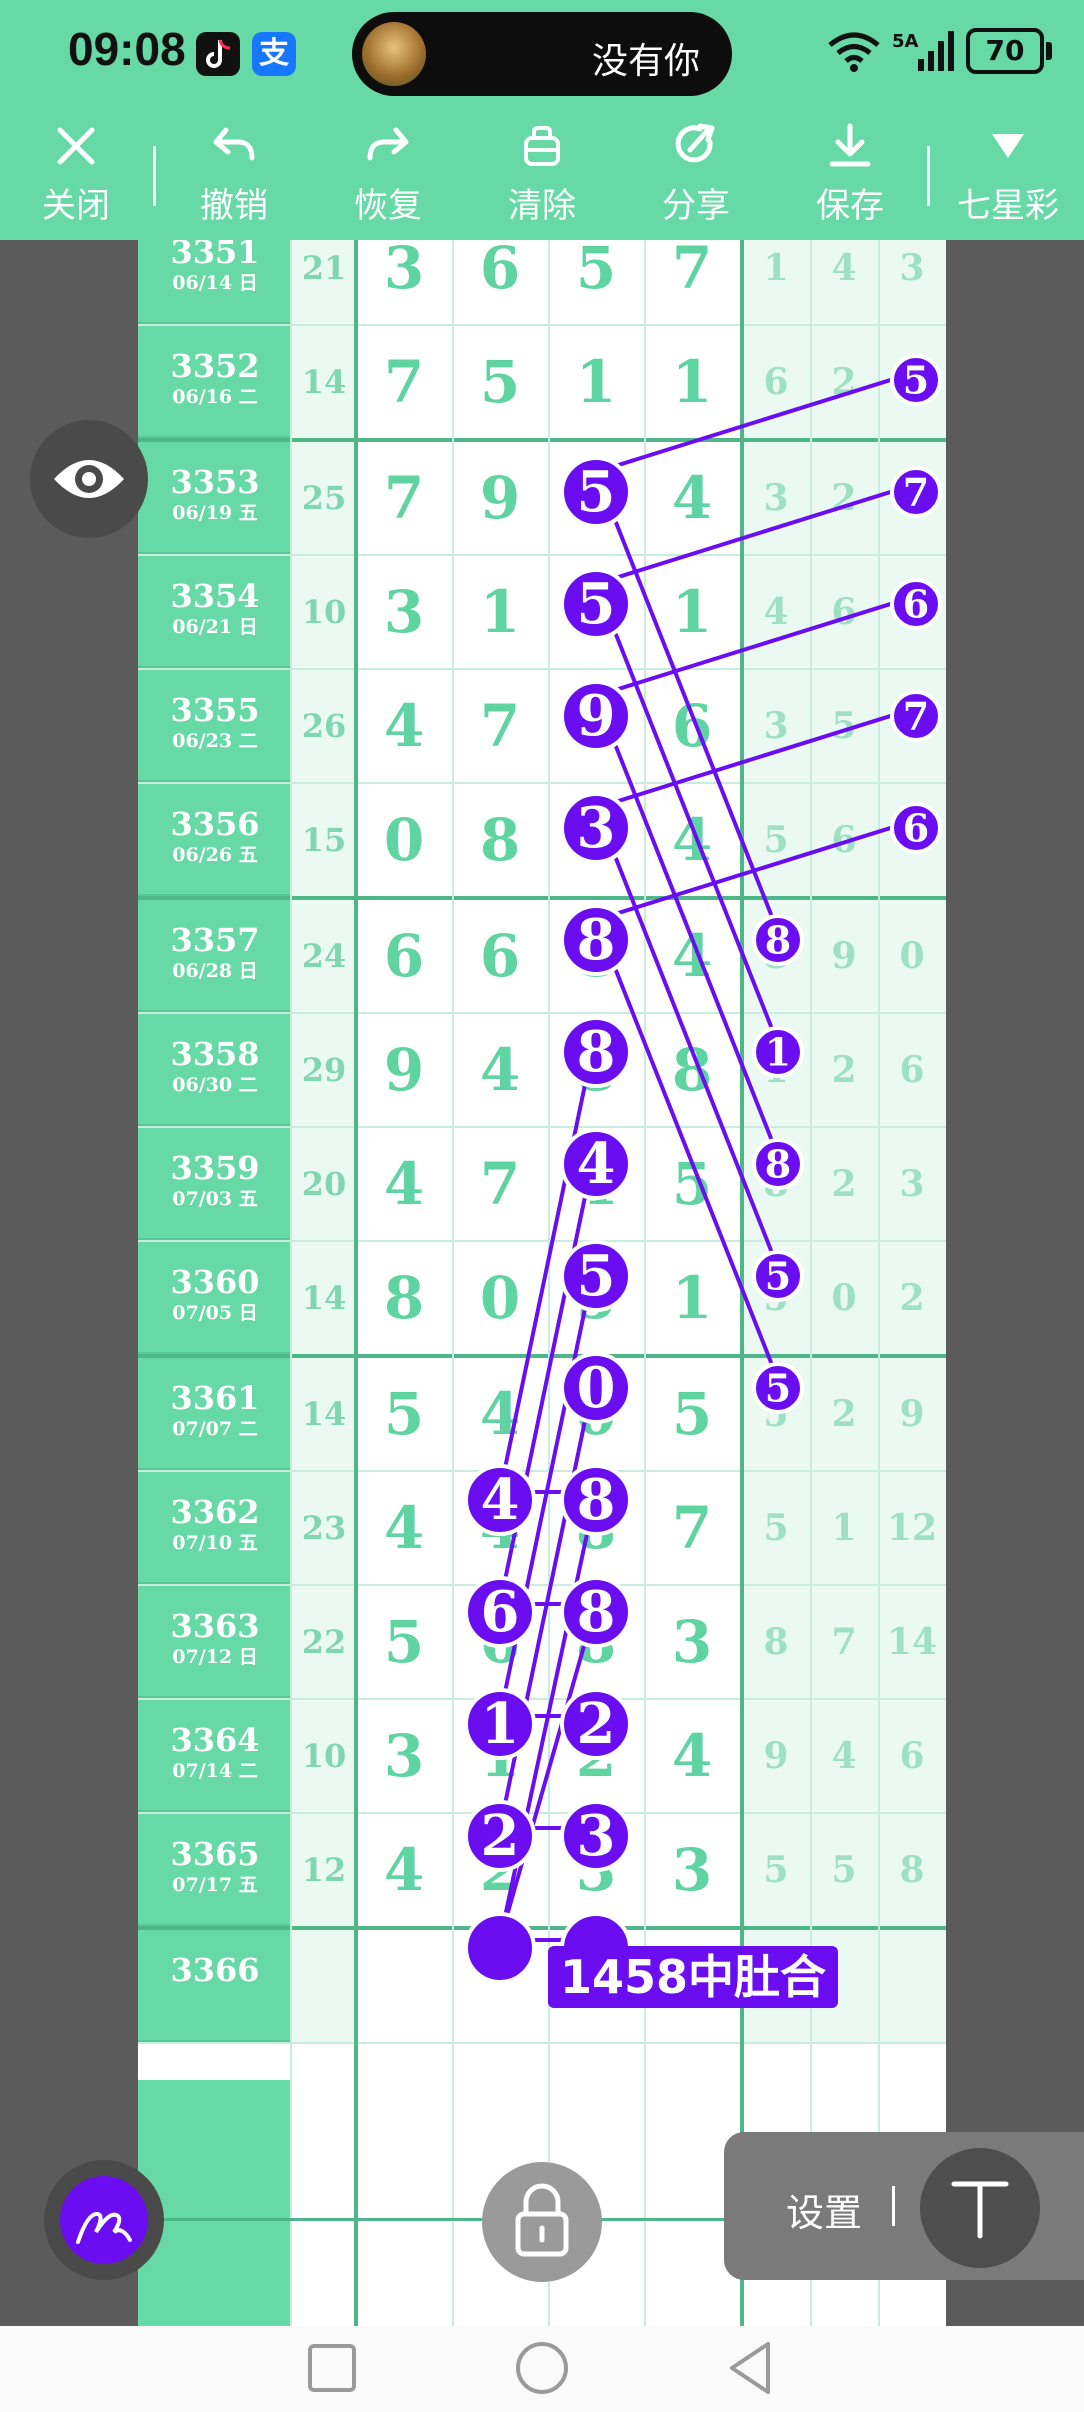  I want to click on sum-cell: 24, so click(324, 956).